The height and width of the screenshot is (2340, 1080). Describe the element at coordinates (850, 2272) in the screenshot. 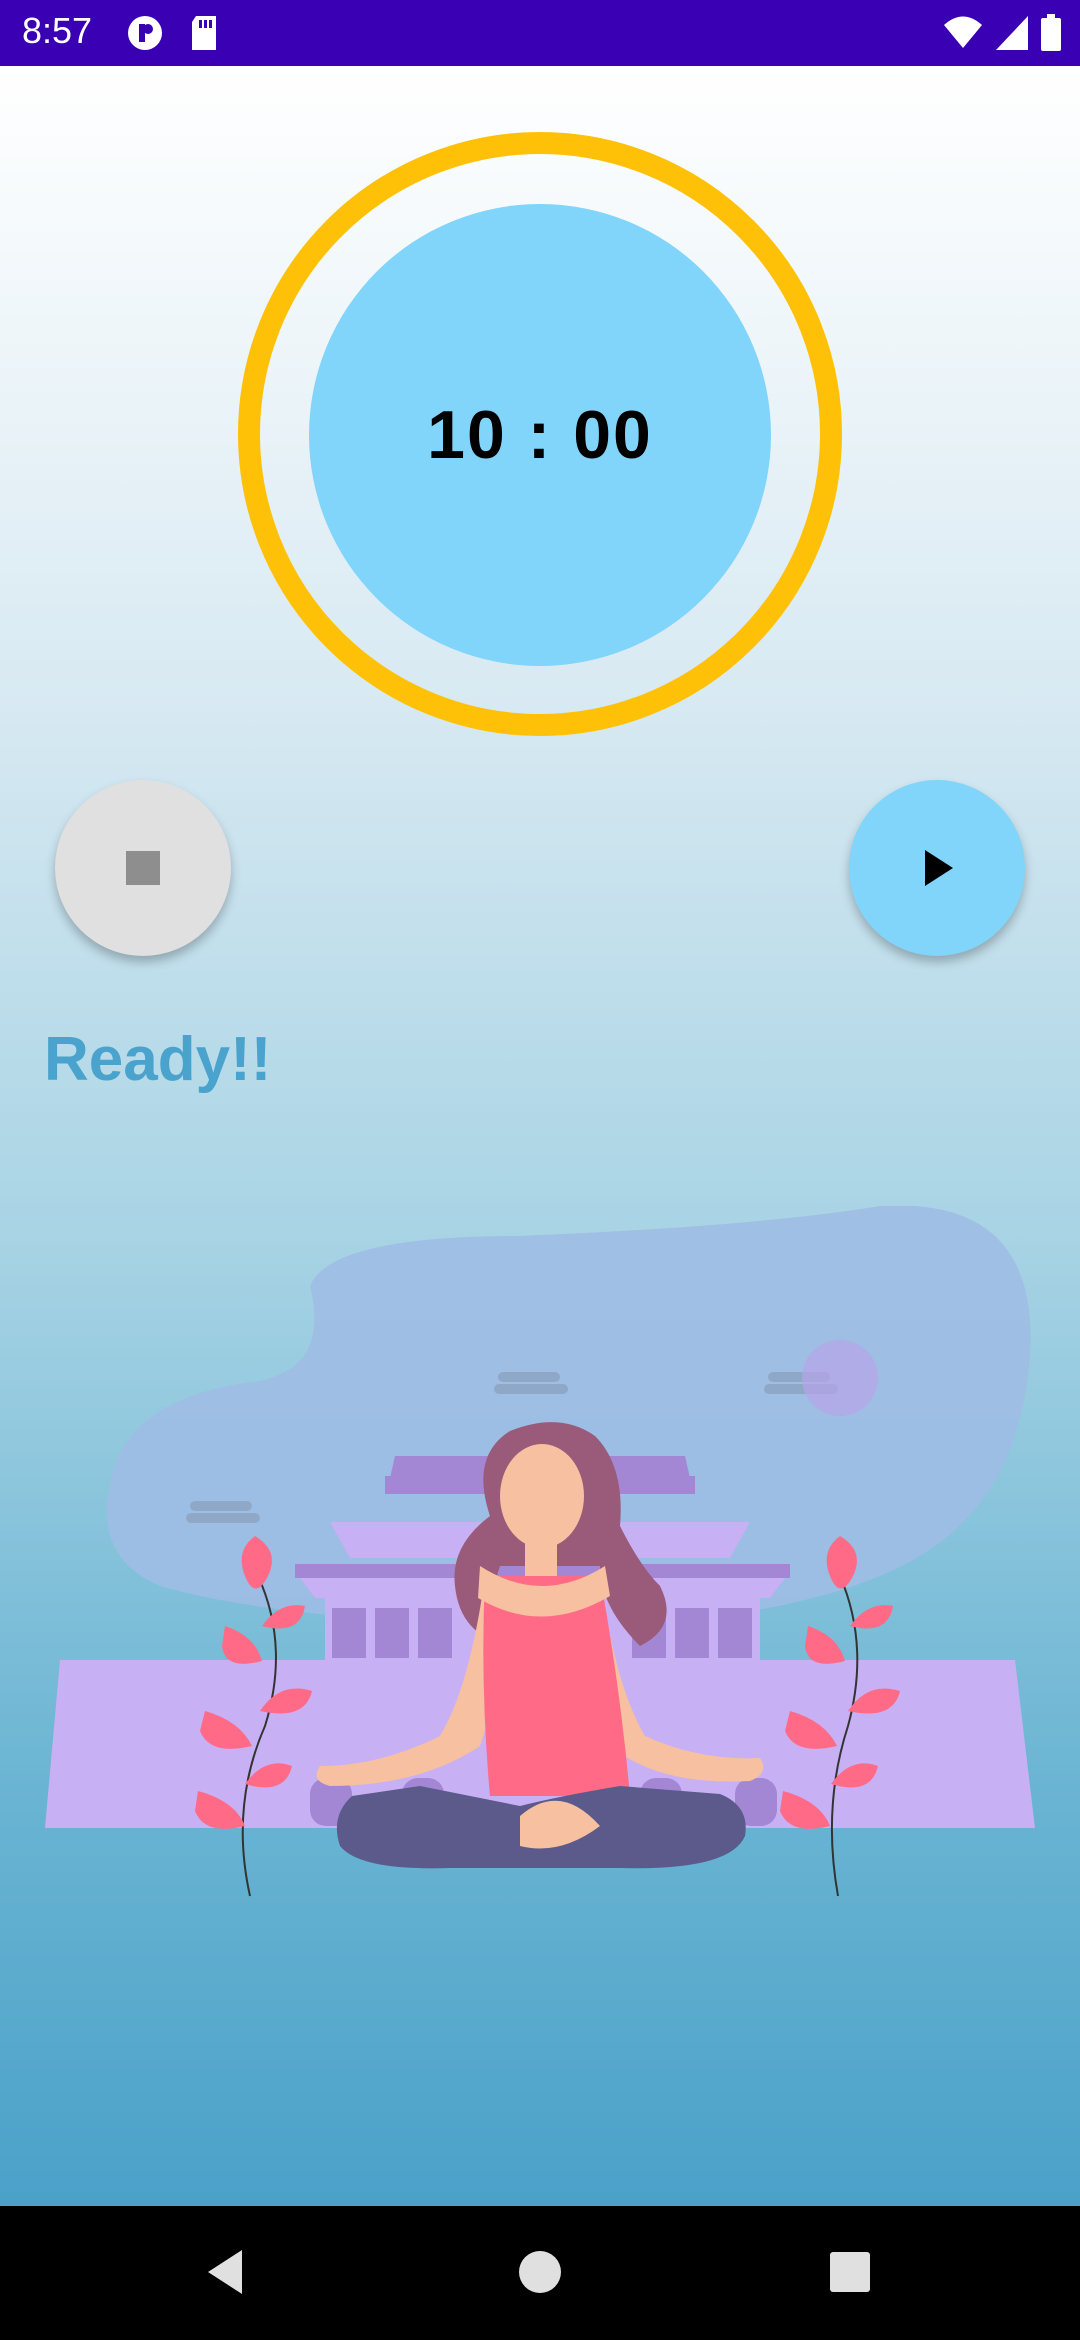

I see `recents-icon` at that location.